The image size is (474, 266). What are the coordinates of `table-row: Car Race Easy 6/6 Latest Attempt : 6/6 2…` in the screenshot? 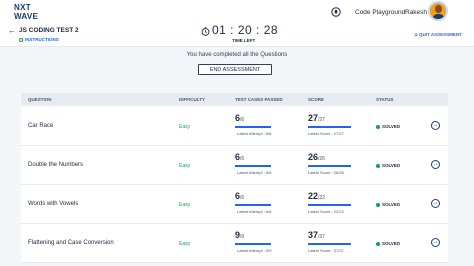 It's located at (234, 126).